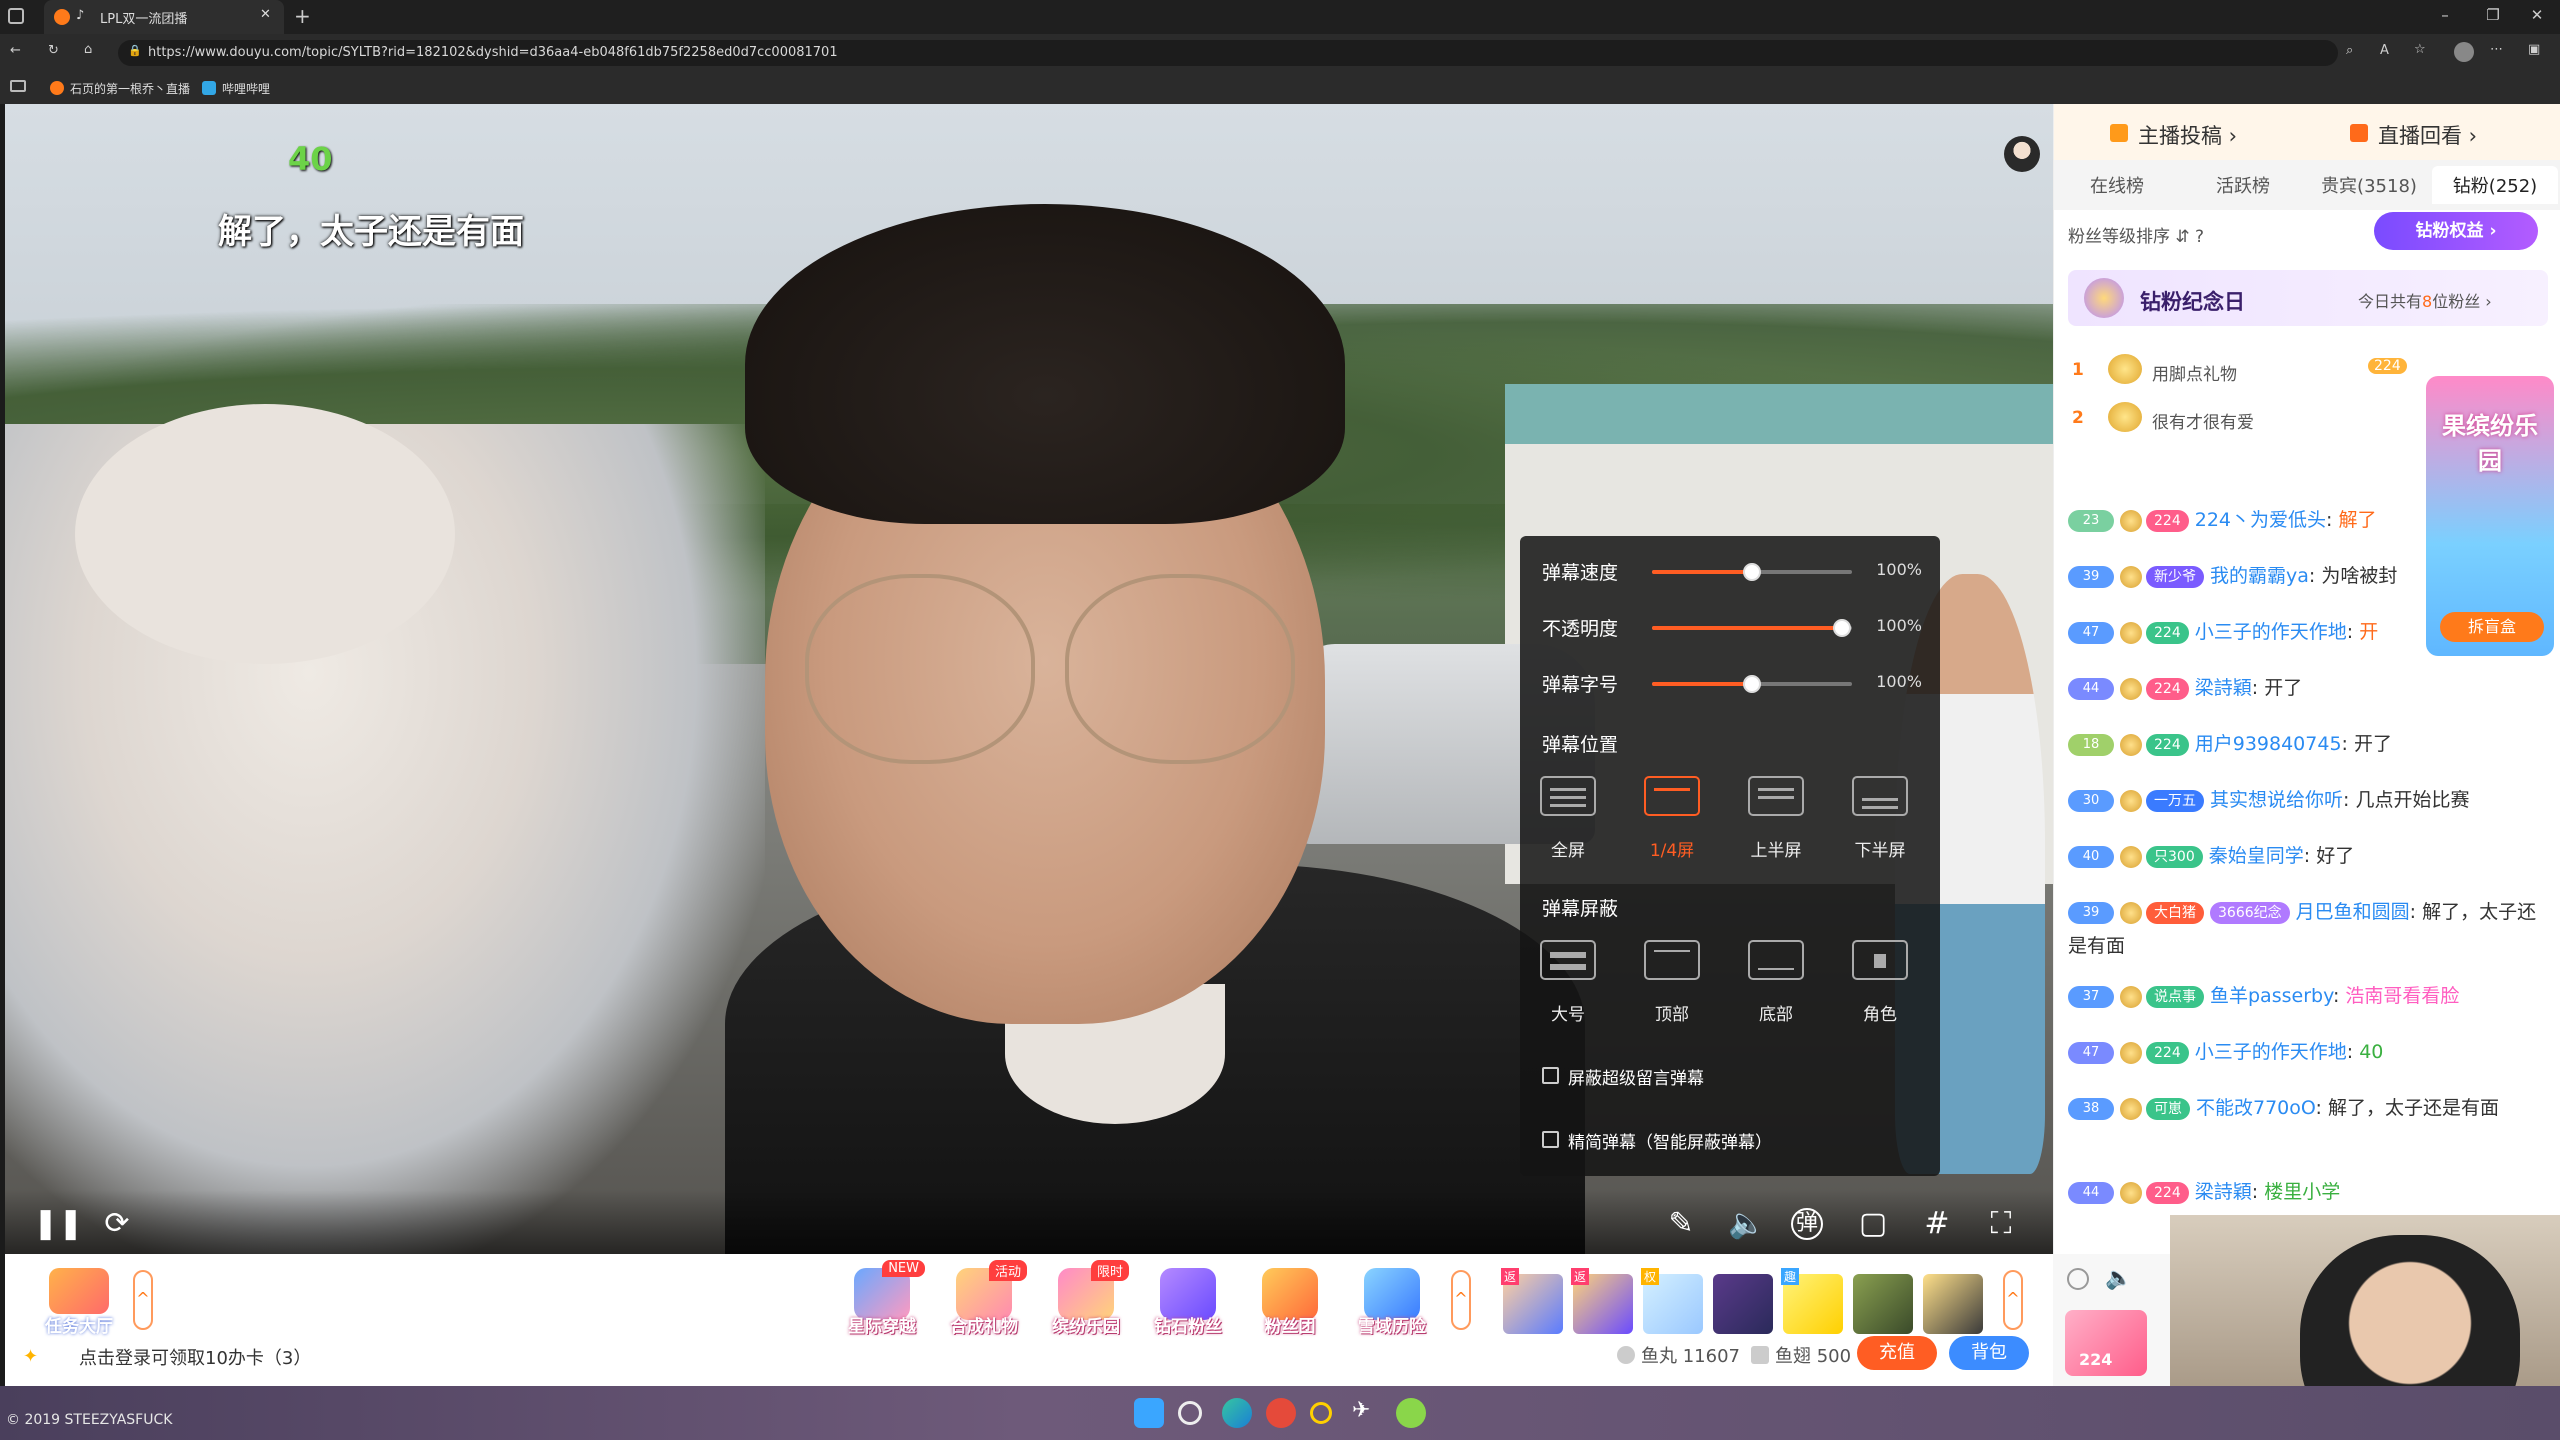 The height and width of the screenshot is (1440, 2560). What do you see at coordinates (1776, 960) in the screenshot?
I see `block-bottom-option` at bounding box center [1776, 960].